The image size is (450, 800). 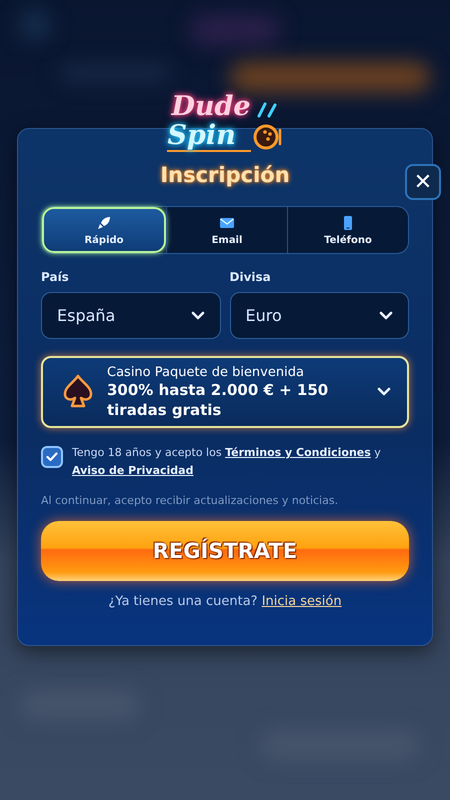 What do you see at coordinates (225, 601) in the screenshot?
I see `login-prompt: ¿Ya tienes una cuenta? Inicia sesión` at bounding box center [225, 601].